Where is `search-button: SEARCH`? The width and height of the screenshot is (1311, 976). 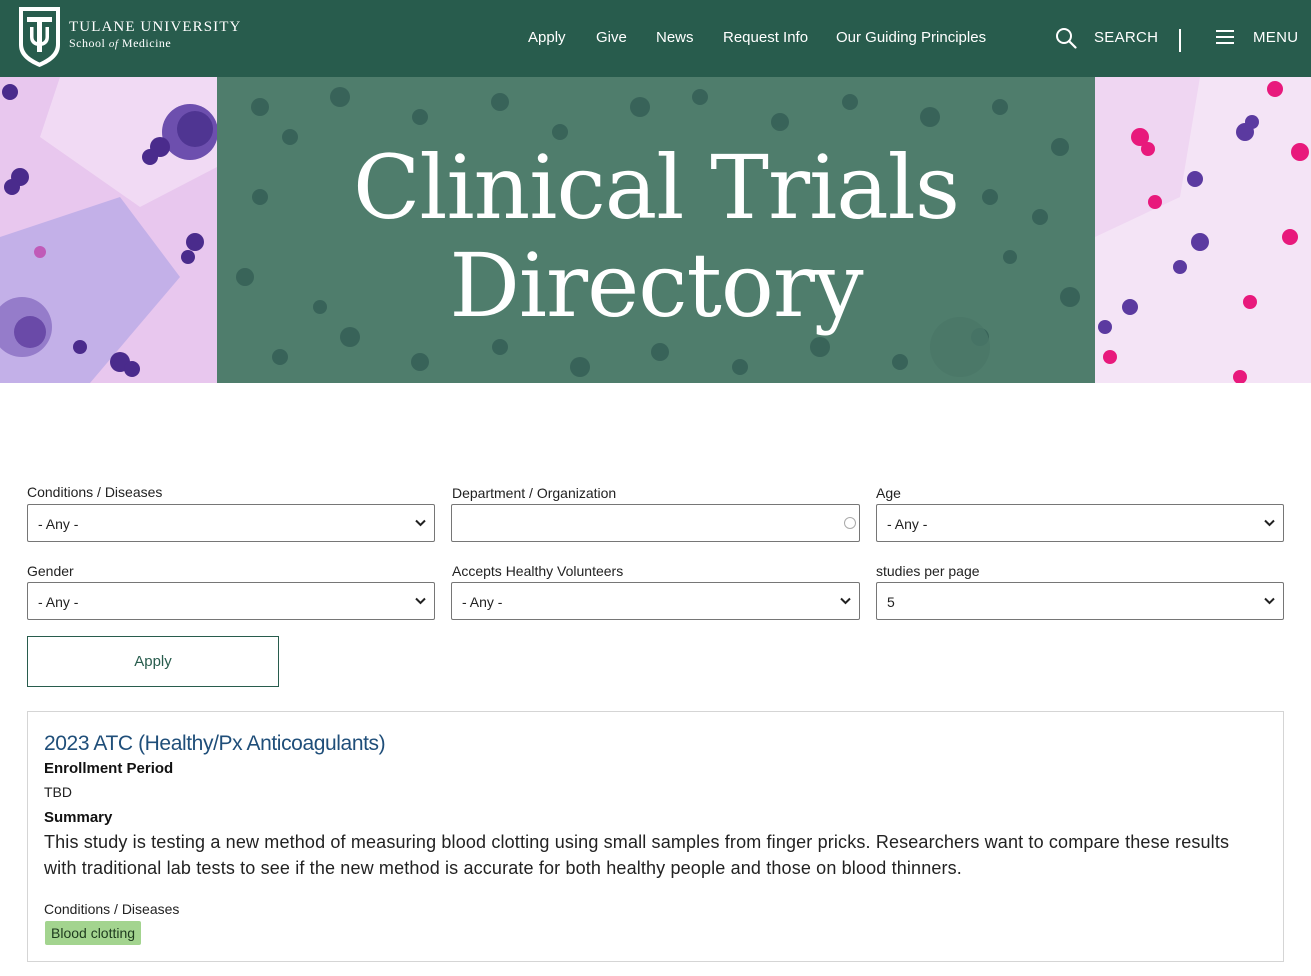
search-button: SEARCH is located at coordinates (1126, 38).